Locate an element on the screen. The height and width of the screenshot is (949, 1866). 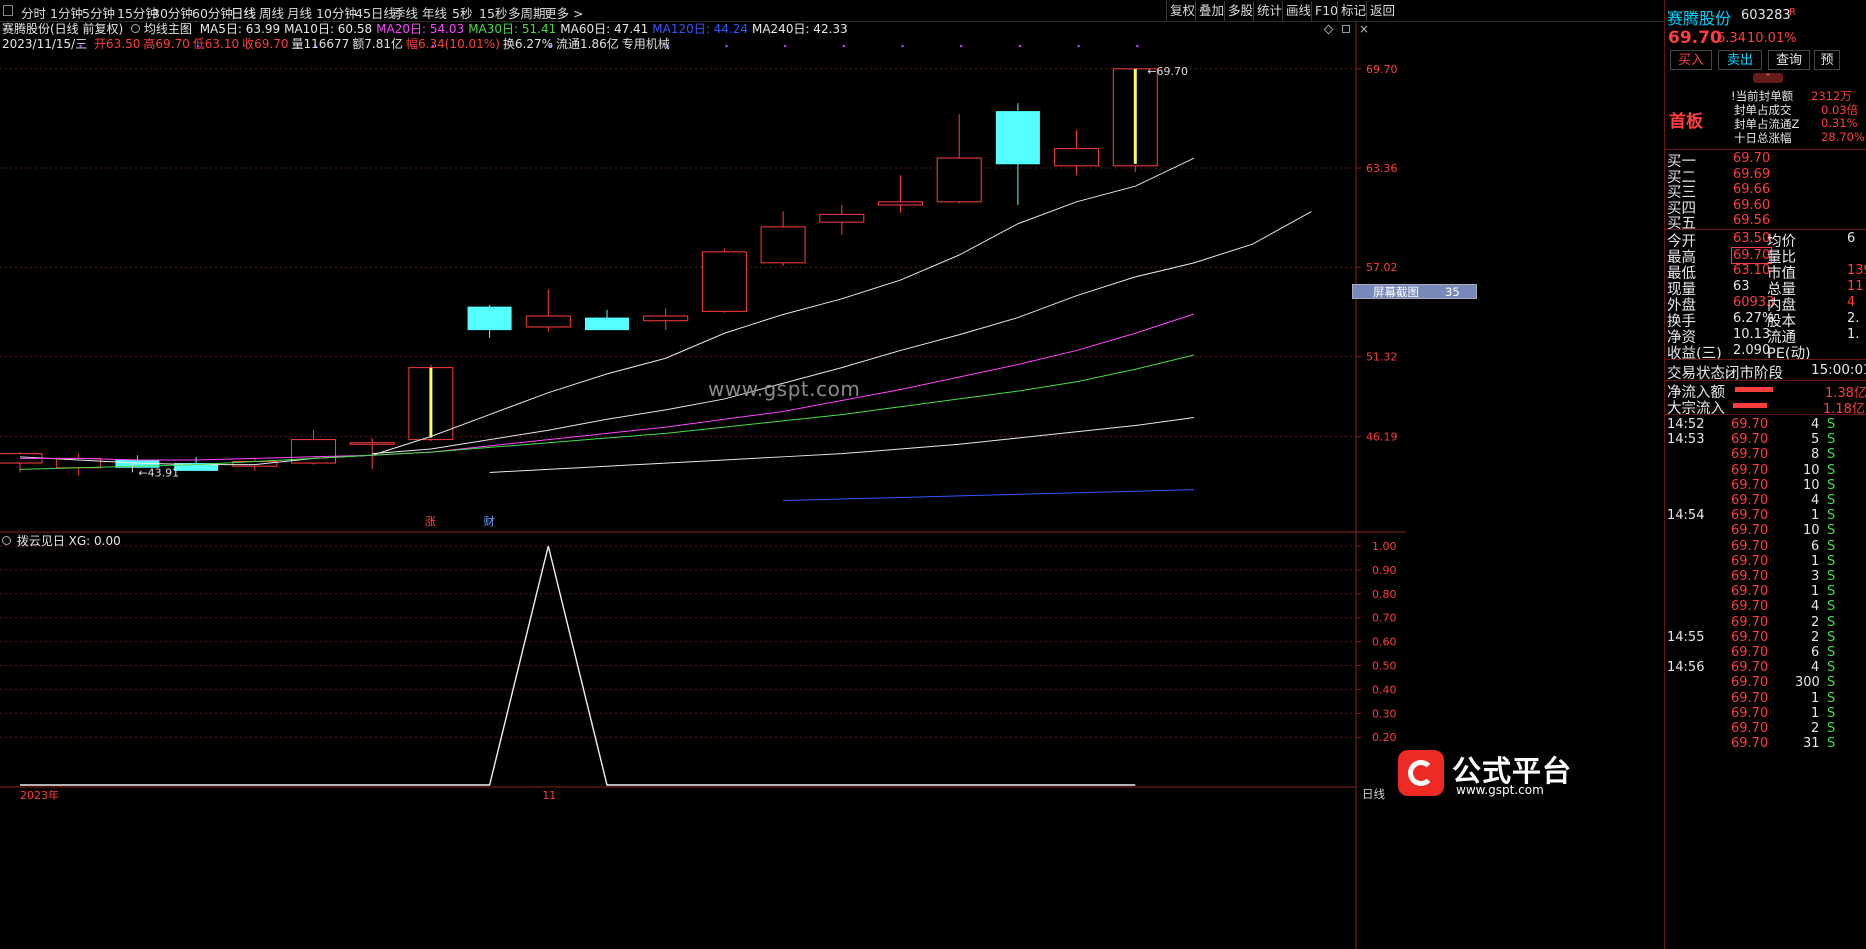
toolbar-button-1: 叠加 is located at coordinates (1211, 11).